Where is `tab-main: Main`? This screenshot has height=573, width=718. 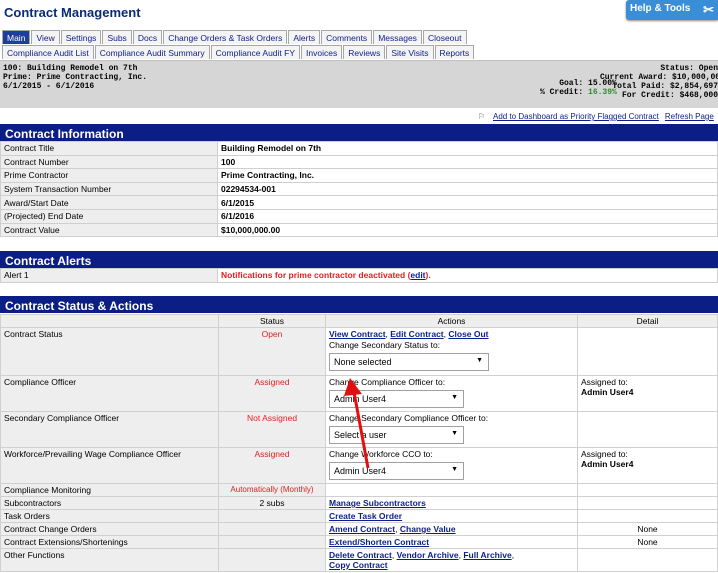
tab-main: Main is located at coordinates (16, 37).